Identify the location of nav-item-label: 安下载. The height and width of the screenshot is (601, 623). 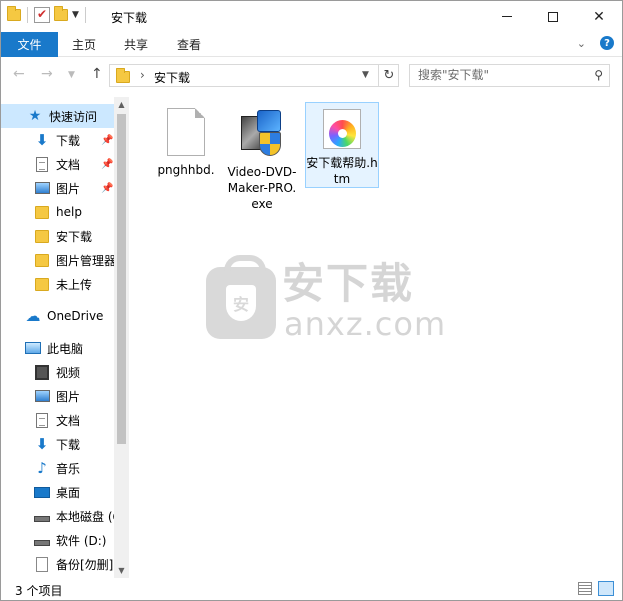
(74, 236).